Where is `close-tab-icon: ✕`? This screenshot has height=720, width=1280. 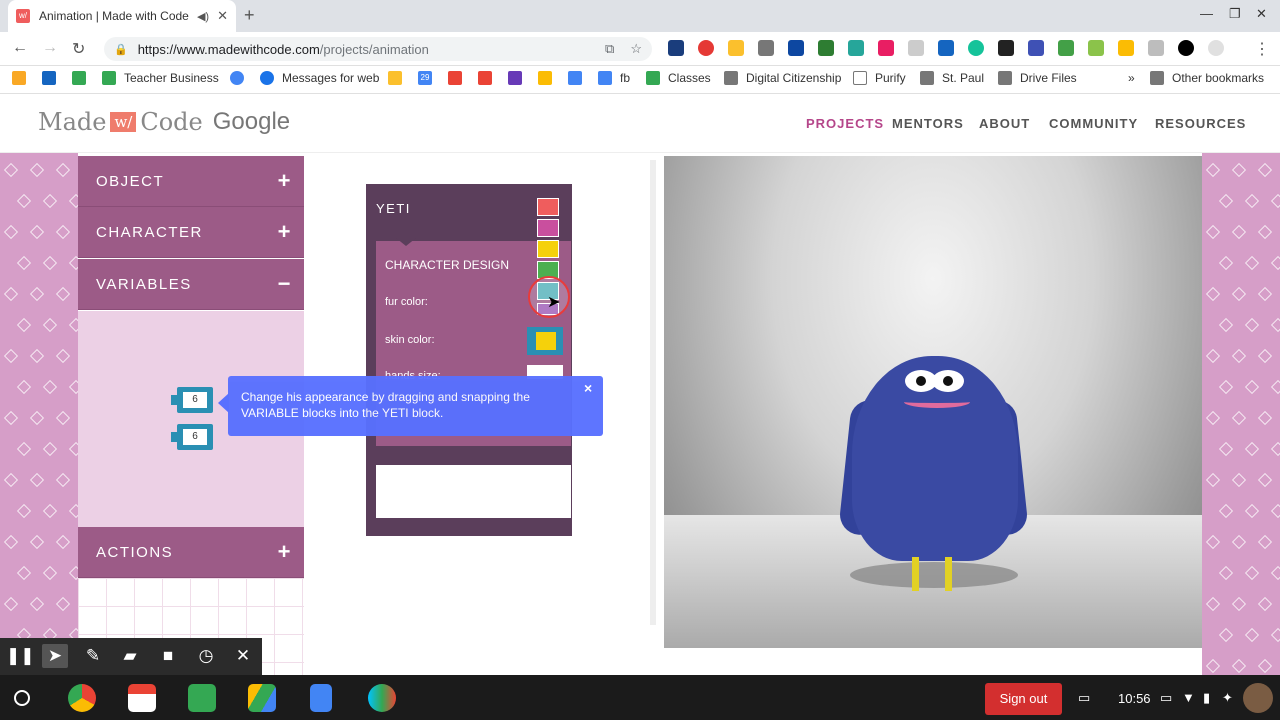 close-tab-icon: ✕ is located at coordinates (222, 16).